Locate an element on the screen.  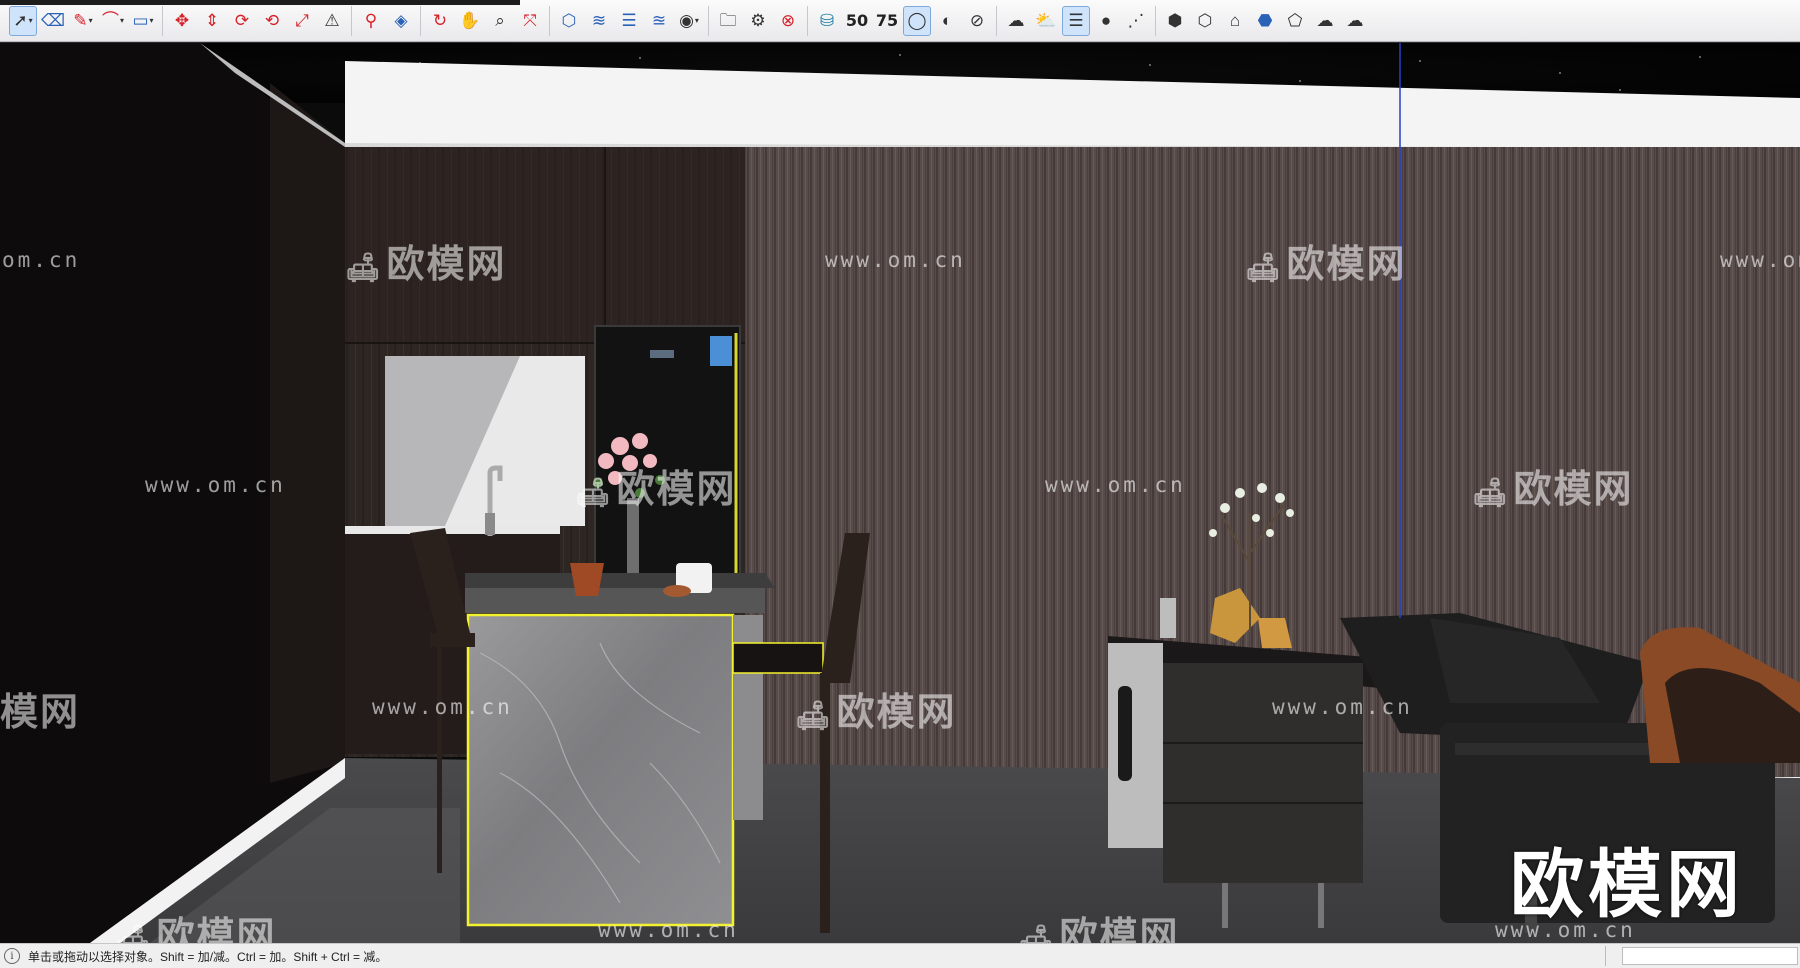
wireframe-icon: ⊘ is located at coordinates (977, 21).